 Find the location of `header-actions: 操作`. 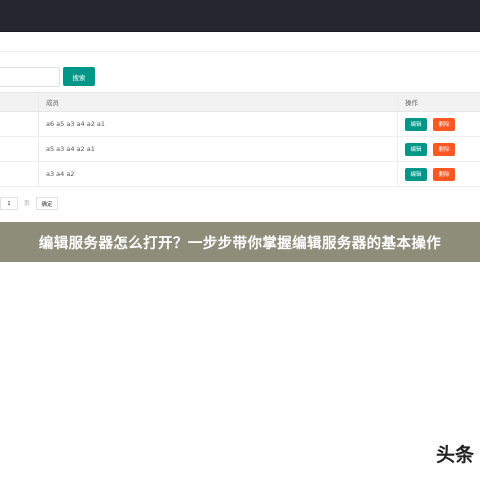

header-actions: 操作 is located at coordinates (411, 103).